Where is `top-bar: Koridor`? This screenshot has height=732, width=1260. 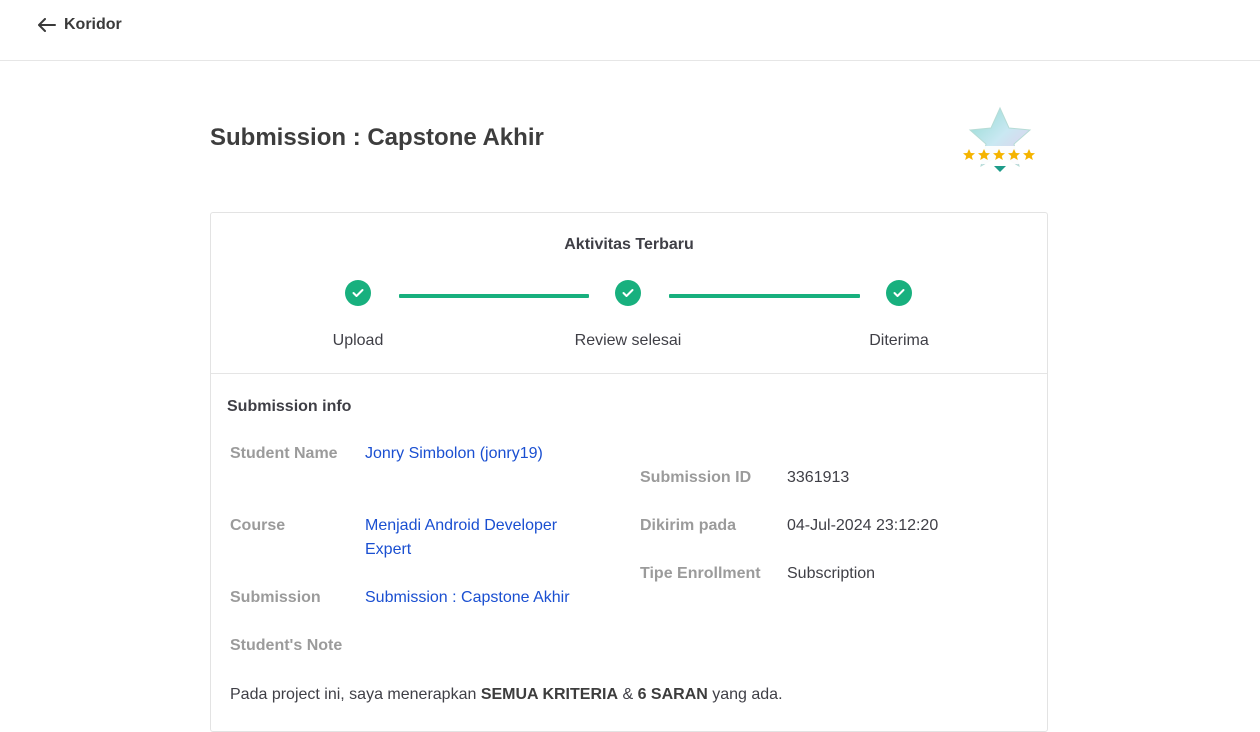
top-bar: Koridor is located at coordinates (630, 30).